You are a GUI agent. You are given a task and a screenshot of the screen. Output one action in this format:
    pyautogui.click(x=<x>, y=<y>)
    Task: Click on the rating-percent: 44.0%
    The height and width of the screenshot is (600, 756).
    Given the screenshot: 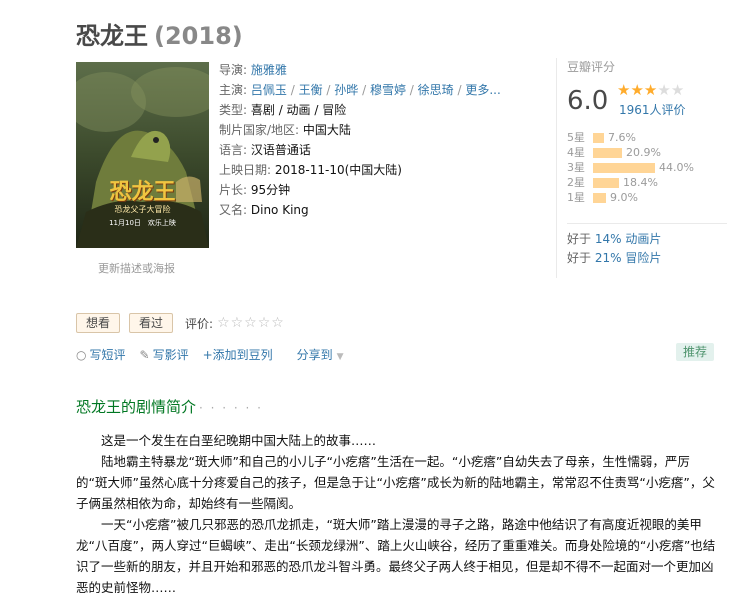 What is the action you would take?
    pyautogui.click(x=676, y=167)
    